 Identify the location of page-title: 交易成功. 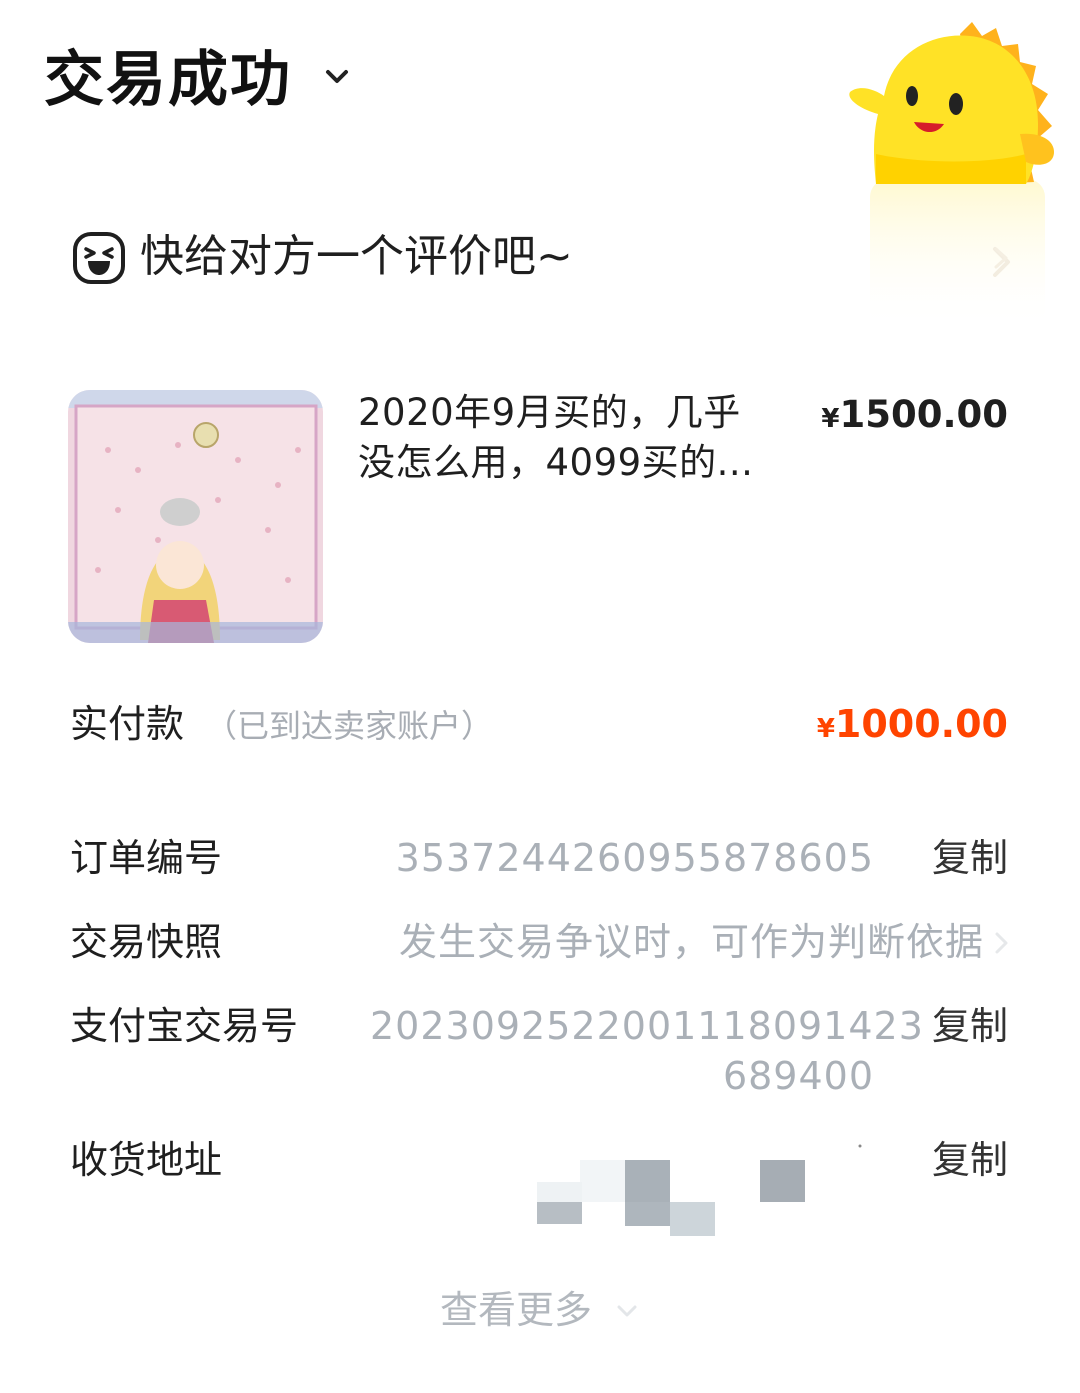
(168, 80).